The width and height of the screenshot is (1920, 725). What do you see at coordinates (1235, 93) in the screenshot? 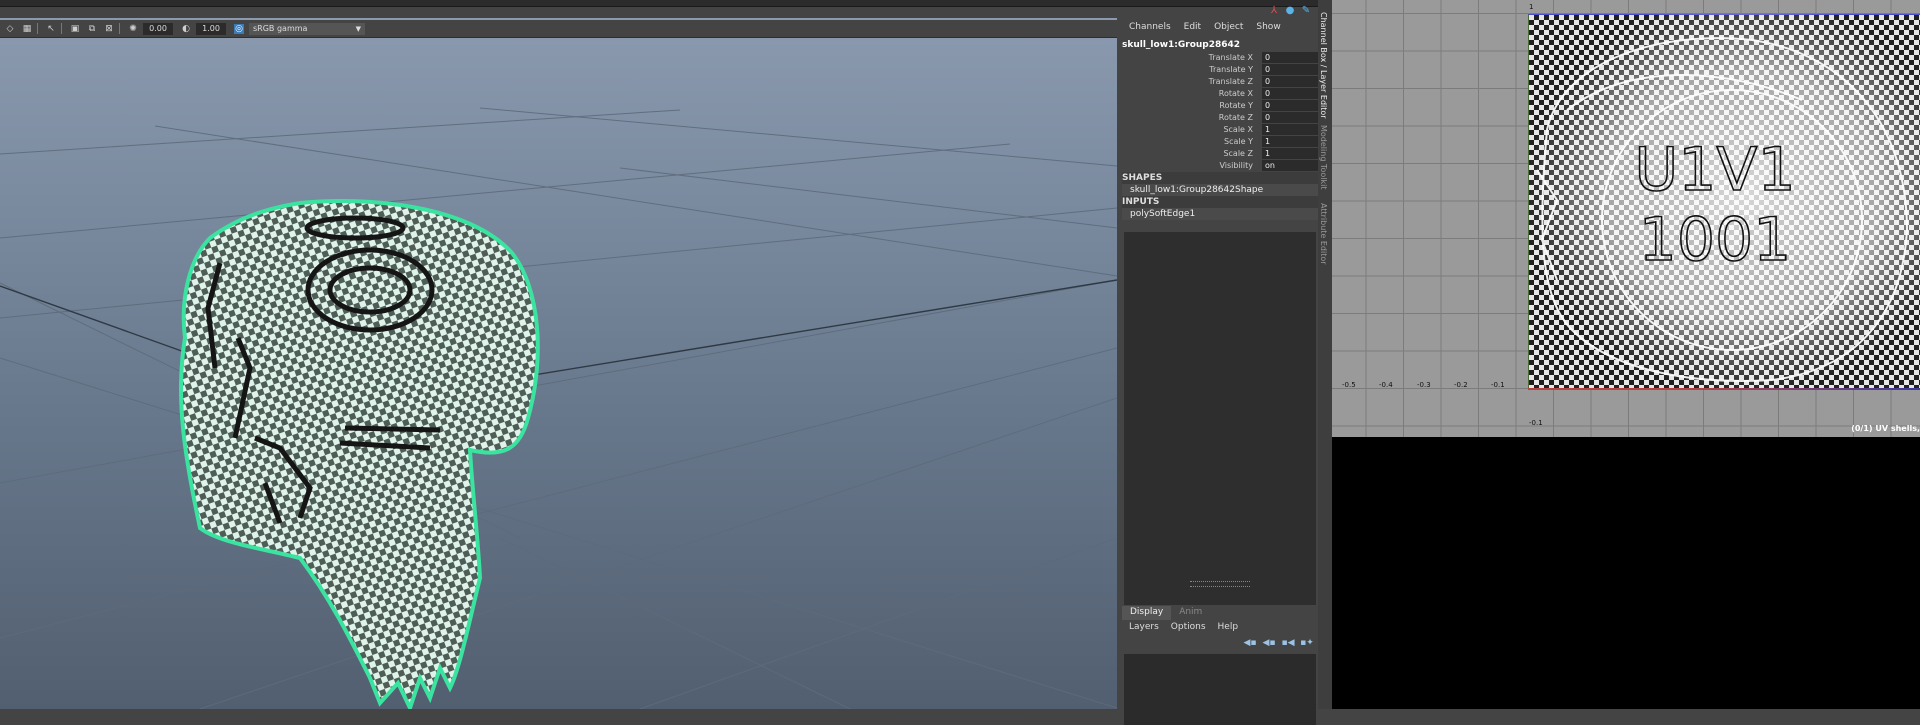
I see `attr-label: Rotate X` at bounding box center [1235, 93].